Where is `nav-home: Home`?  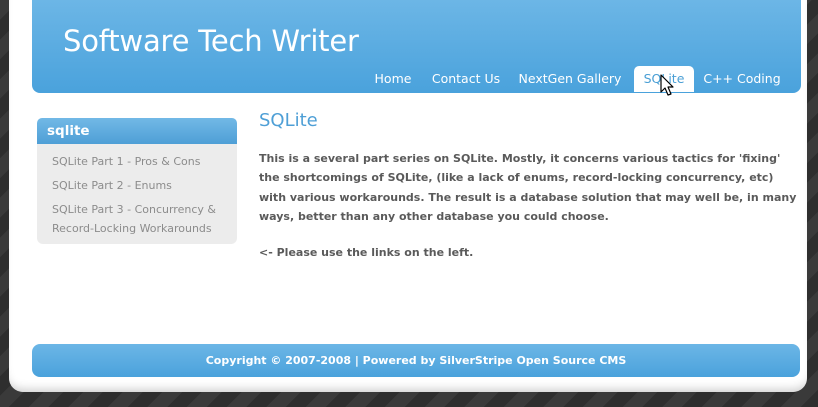 nav-home: Home is located at coordinates (393, 79).